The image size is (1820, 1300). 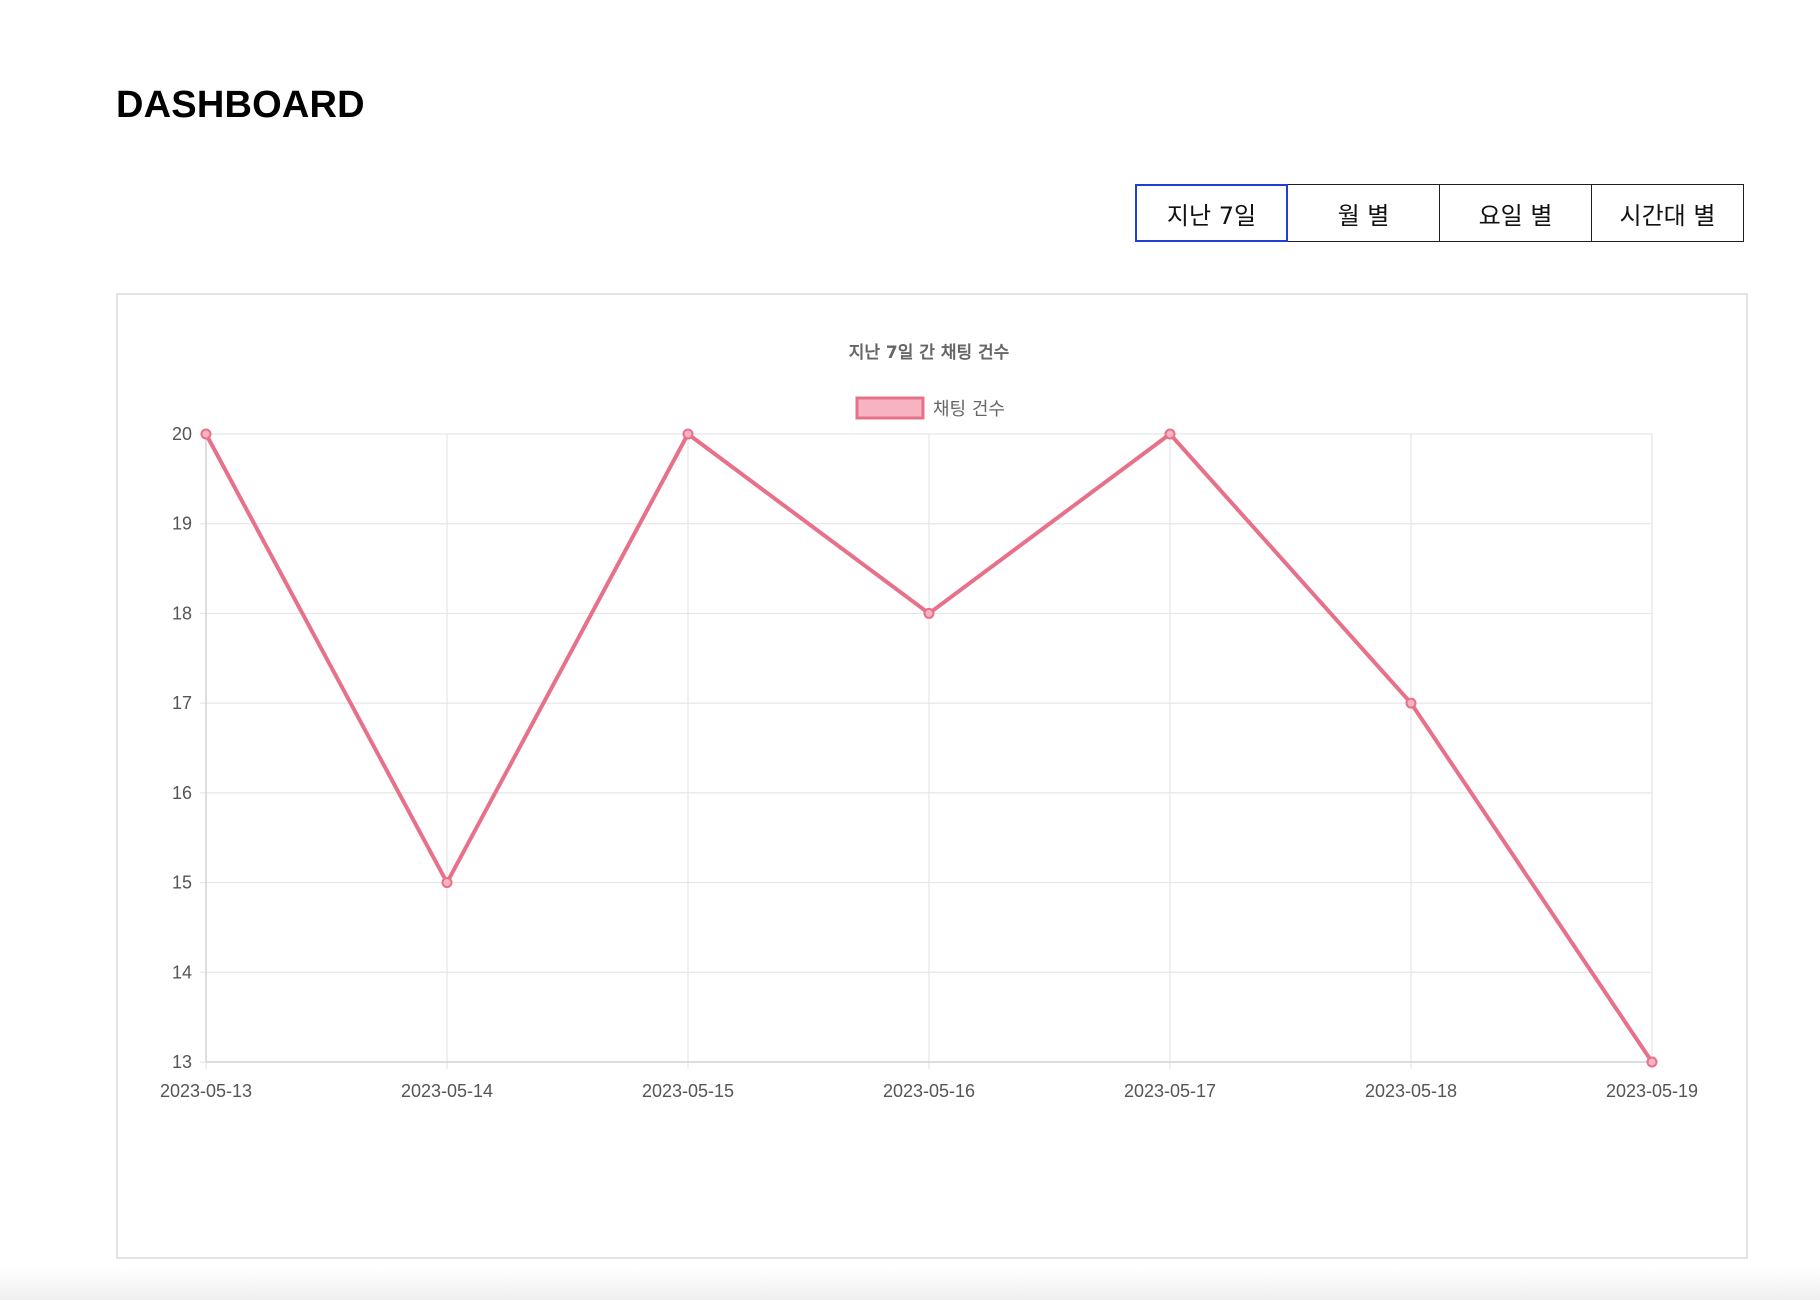 What do you see at coordinates (969, 409) in the screenshot?
I see `legend-label: 채팅 건수` at bounding box center [969, 409].